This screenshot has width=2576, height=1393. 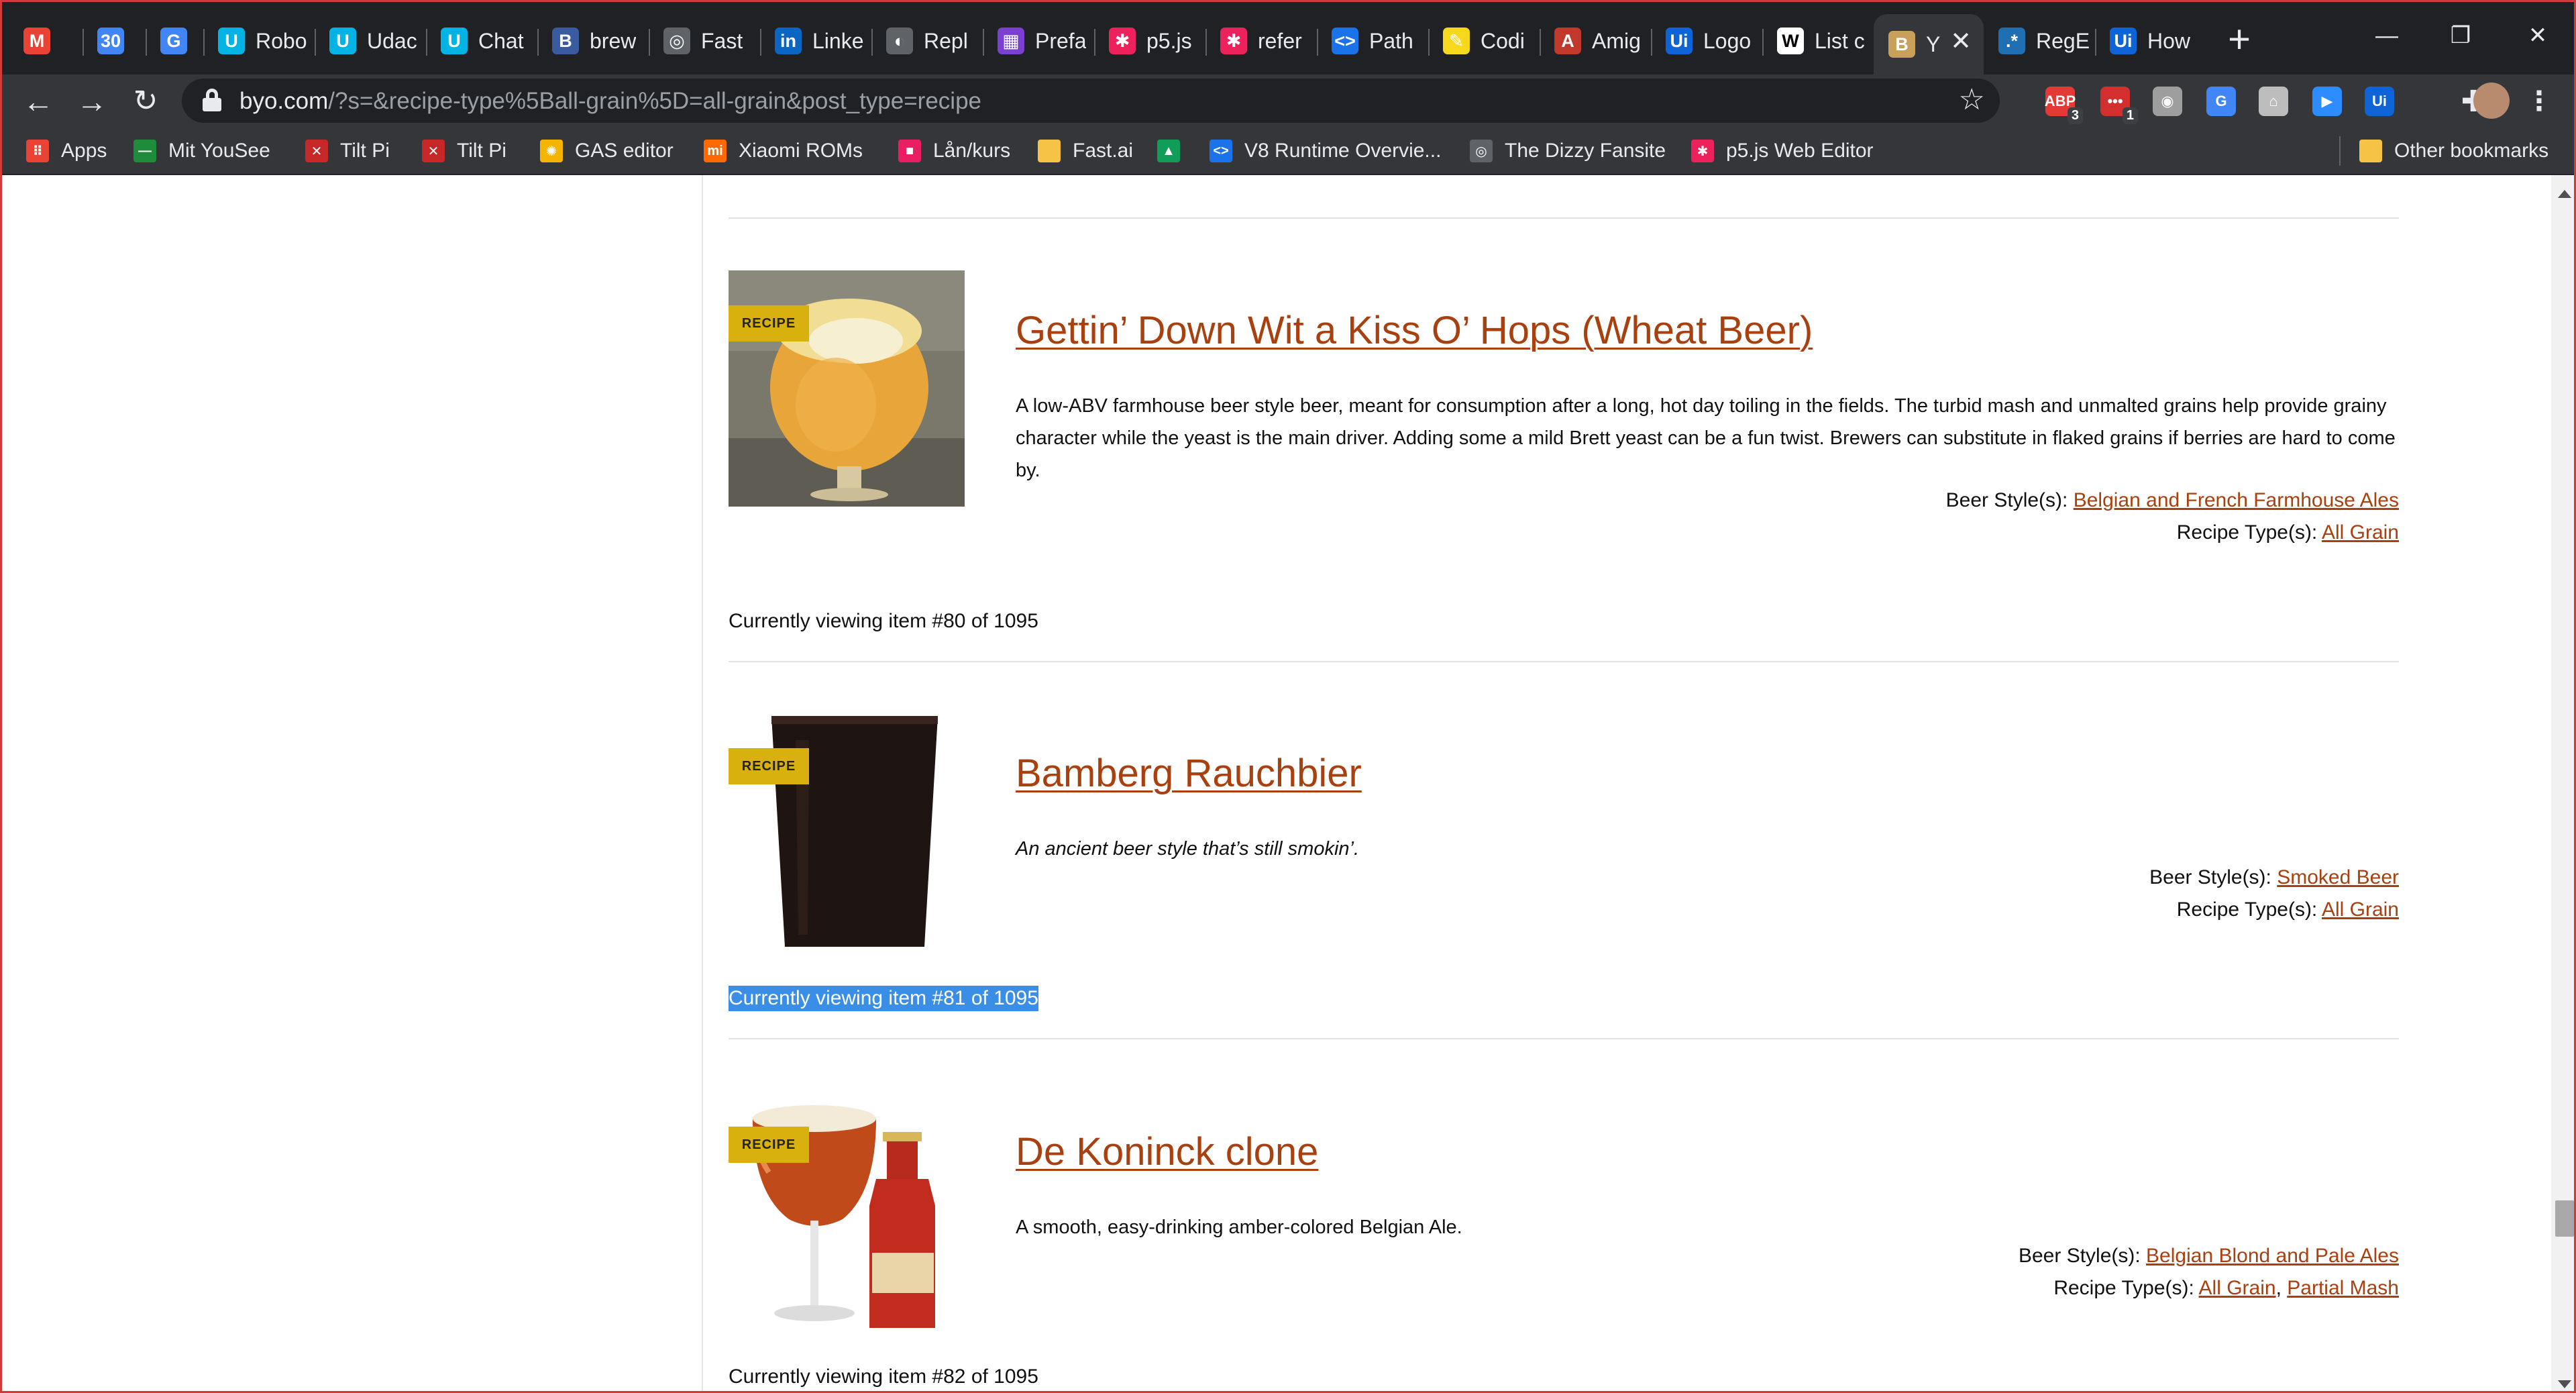 What do you see at coordinates (783, 151) in the screenshot?
I see `bookmark-xiaomi-roms: mi Xiaomi ROMs` at bounding box center [783, 151].